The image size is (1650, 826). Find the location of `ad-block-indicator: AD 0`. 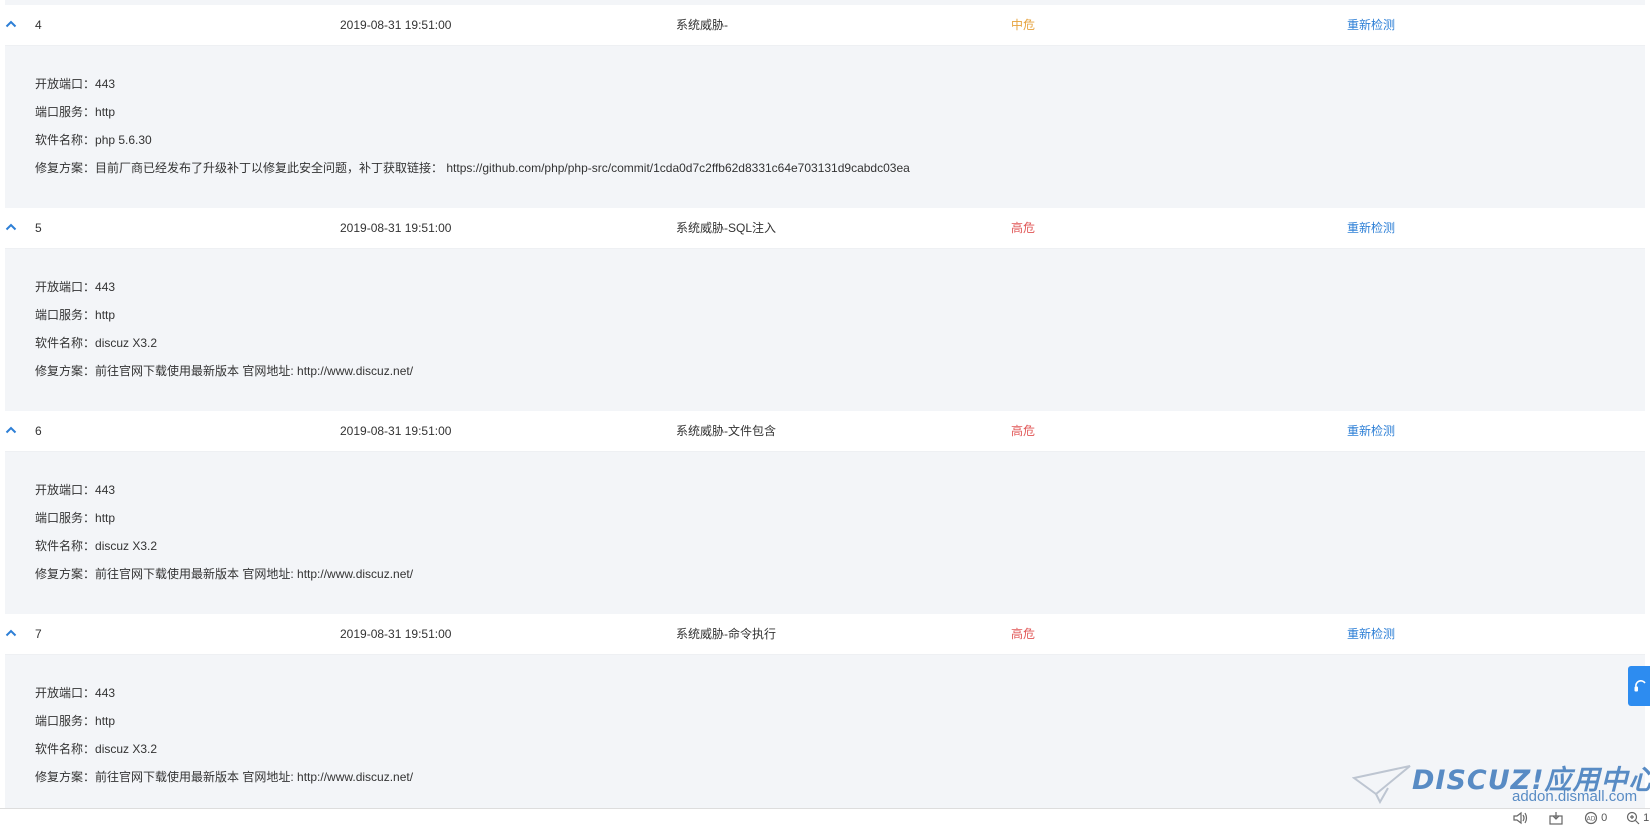

ad-block-indicator: AD 0 is located at coordinates (1595, 818).